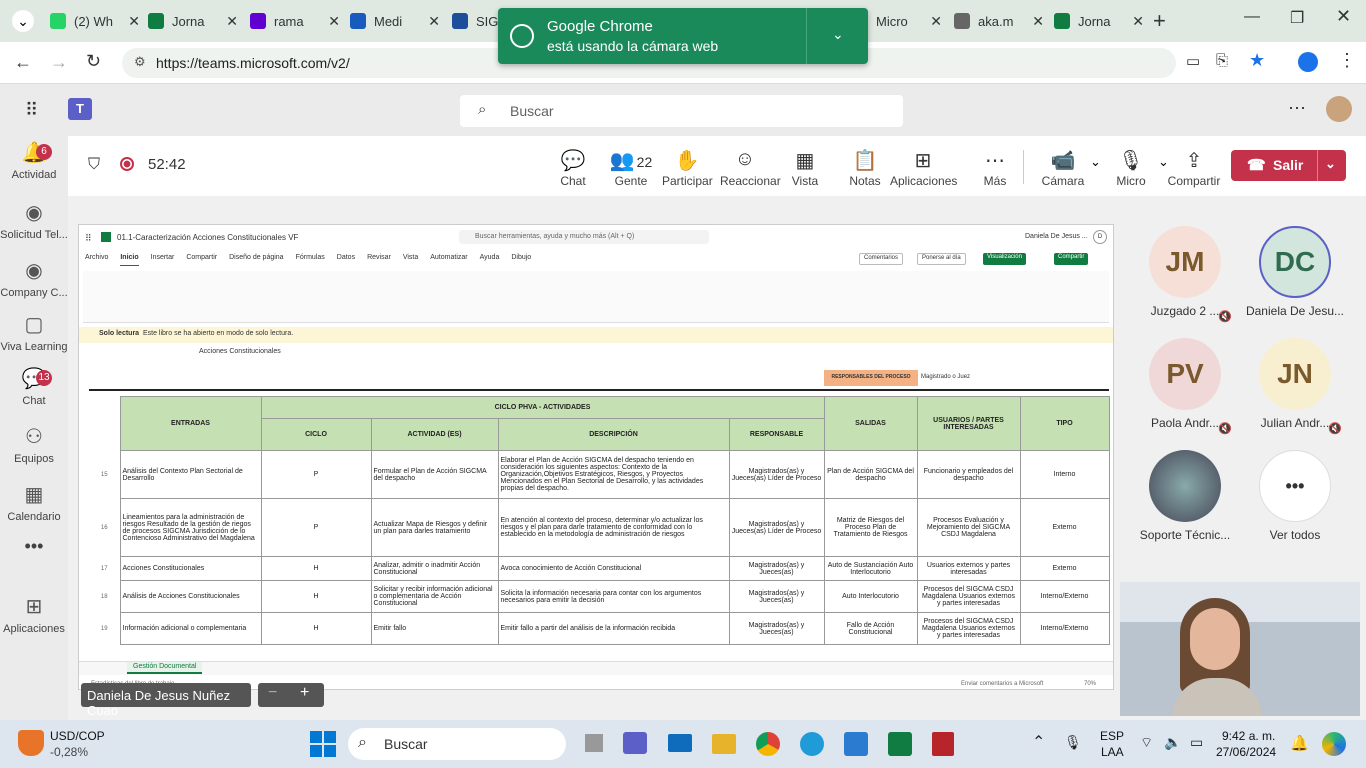  What do you see at coordinates (999, 21) in the screenshot?
I see `browser-tab: aka.m ✕` at bounding box center [999, 21].